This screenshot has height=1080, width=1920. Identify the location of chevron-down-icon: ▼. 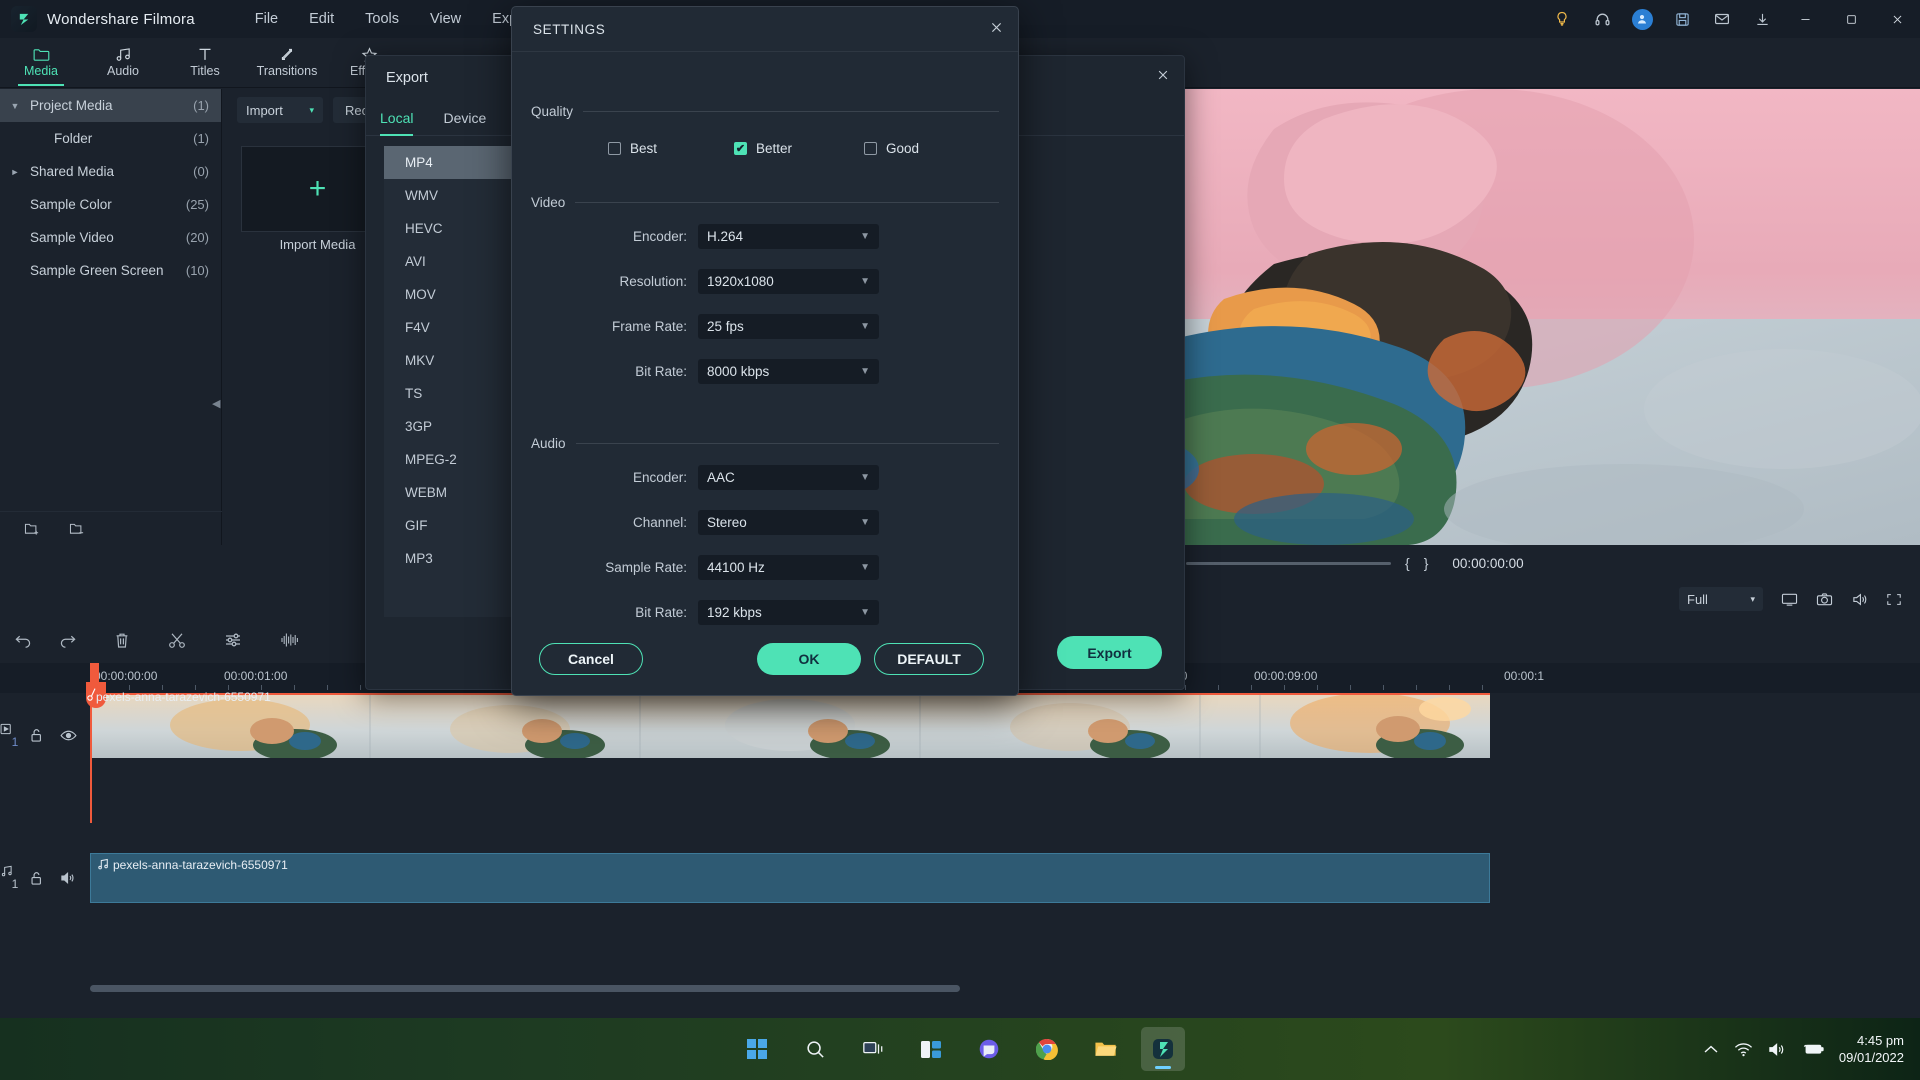
(15, 106).